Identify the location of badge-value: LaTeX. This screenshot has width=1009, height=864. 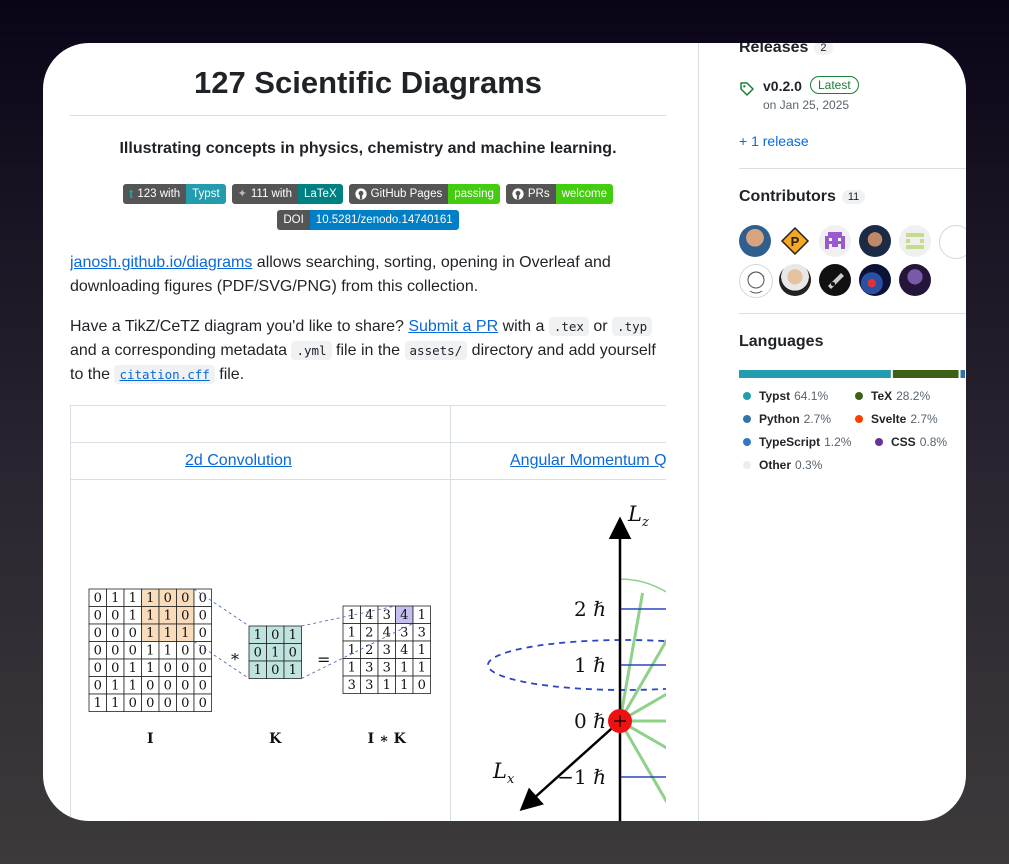
(320, 194).